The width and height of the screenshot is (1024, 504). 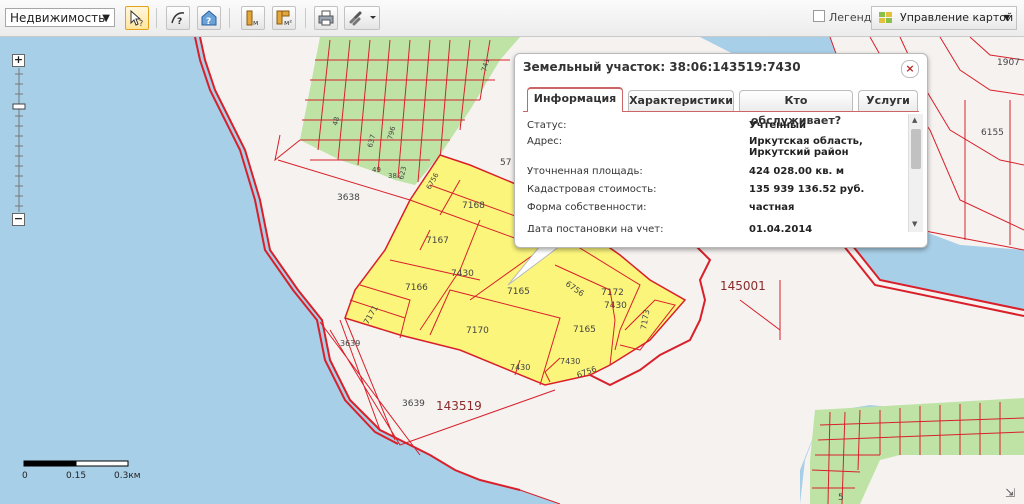 What do you see at coordinates (127, 476) in the screenshot?
I see `scale-tick: 0.3км` at bounding box center [127, 476].